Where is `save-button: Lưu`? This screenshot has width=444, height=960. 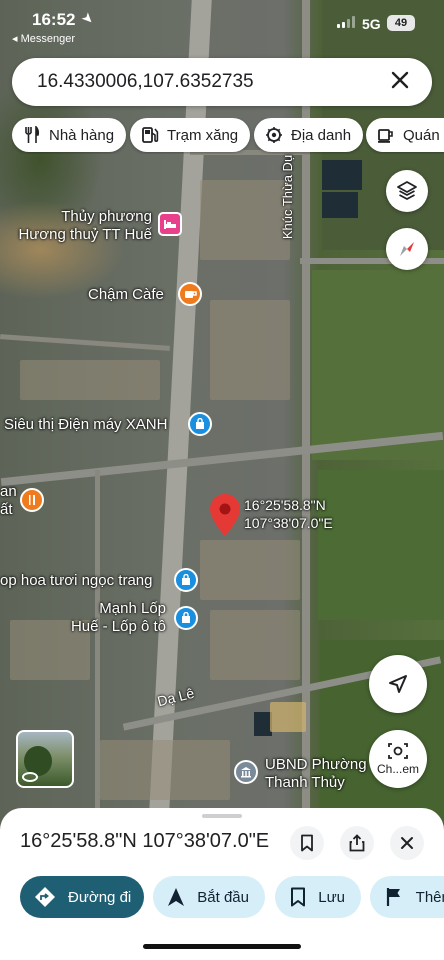 save-button: Lưu is located at coordinates (318, 897).